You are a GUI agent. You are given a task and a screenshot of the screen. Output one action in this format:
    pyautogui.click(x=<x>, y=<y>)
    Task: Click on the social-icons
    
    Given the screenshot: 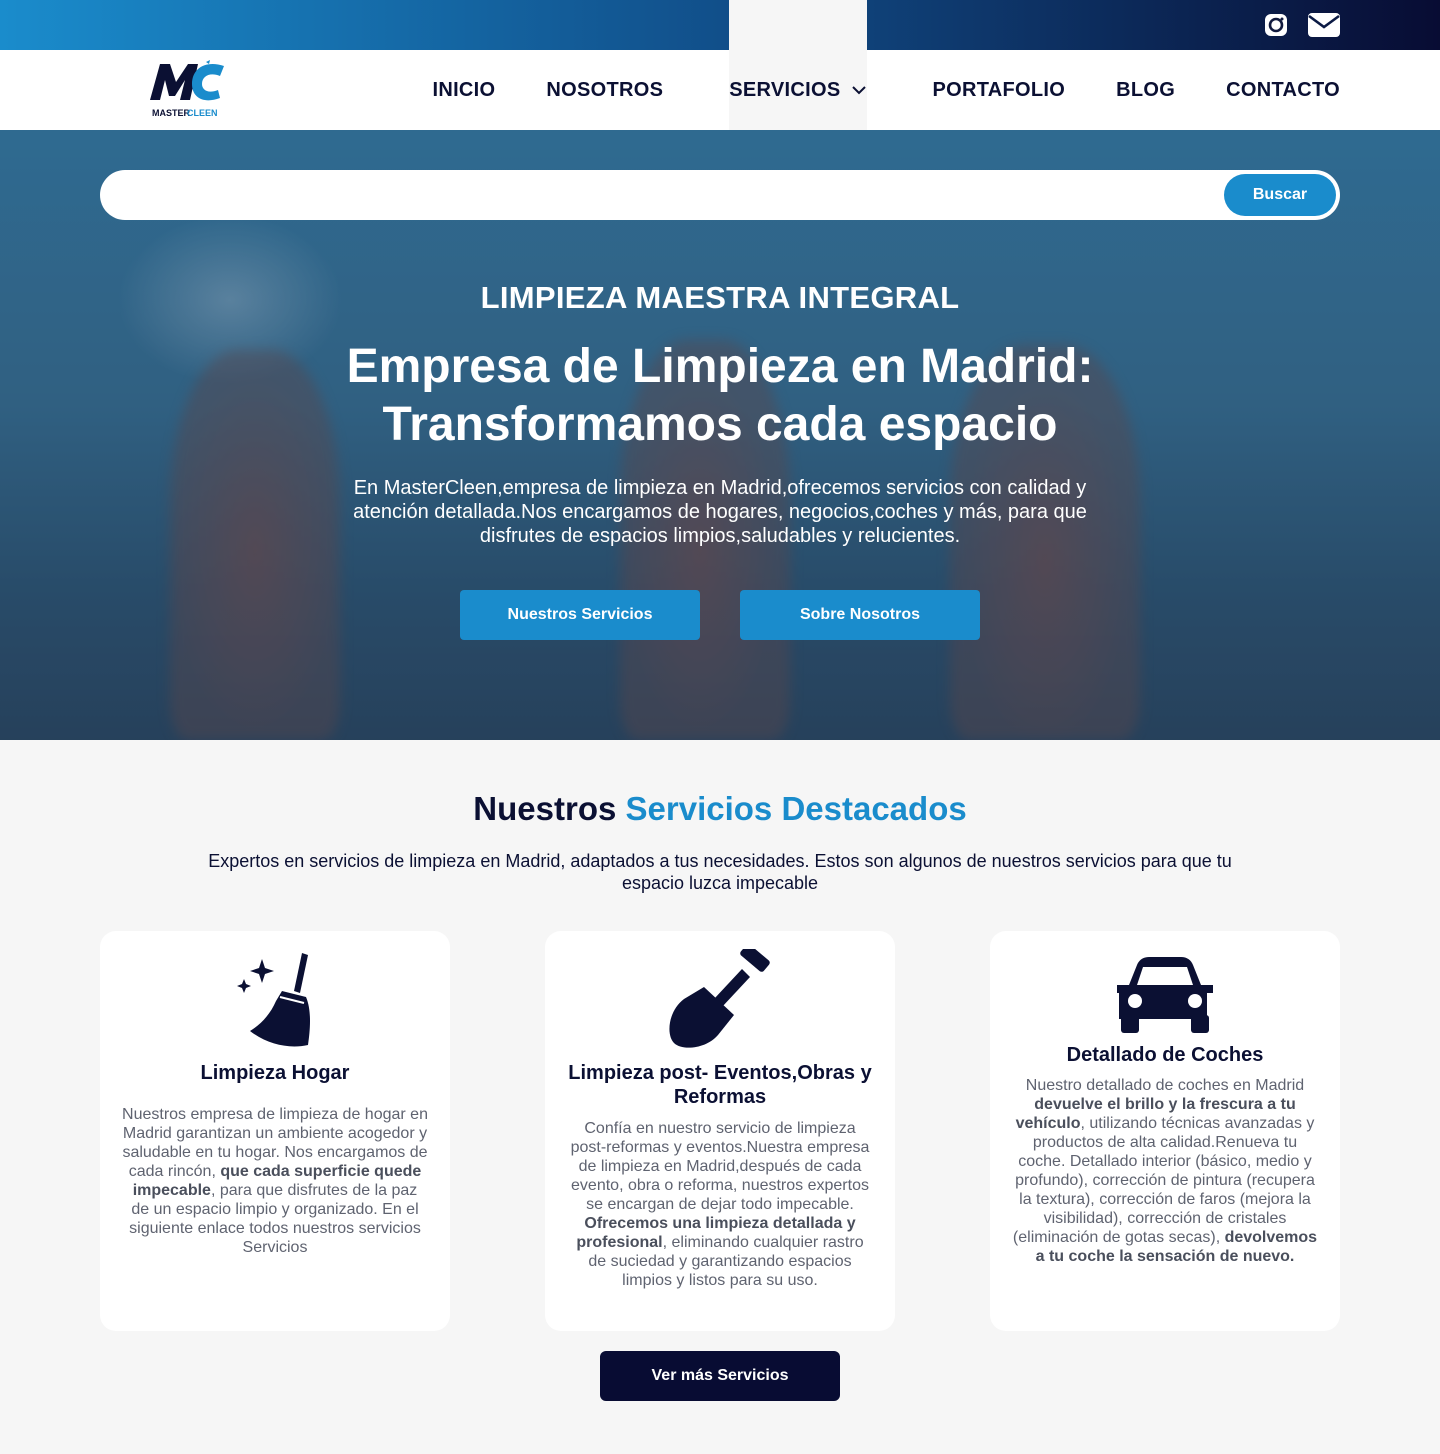 What is the action you would take?
    pyautogui.click(x=1300, y=25)
    